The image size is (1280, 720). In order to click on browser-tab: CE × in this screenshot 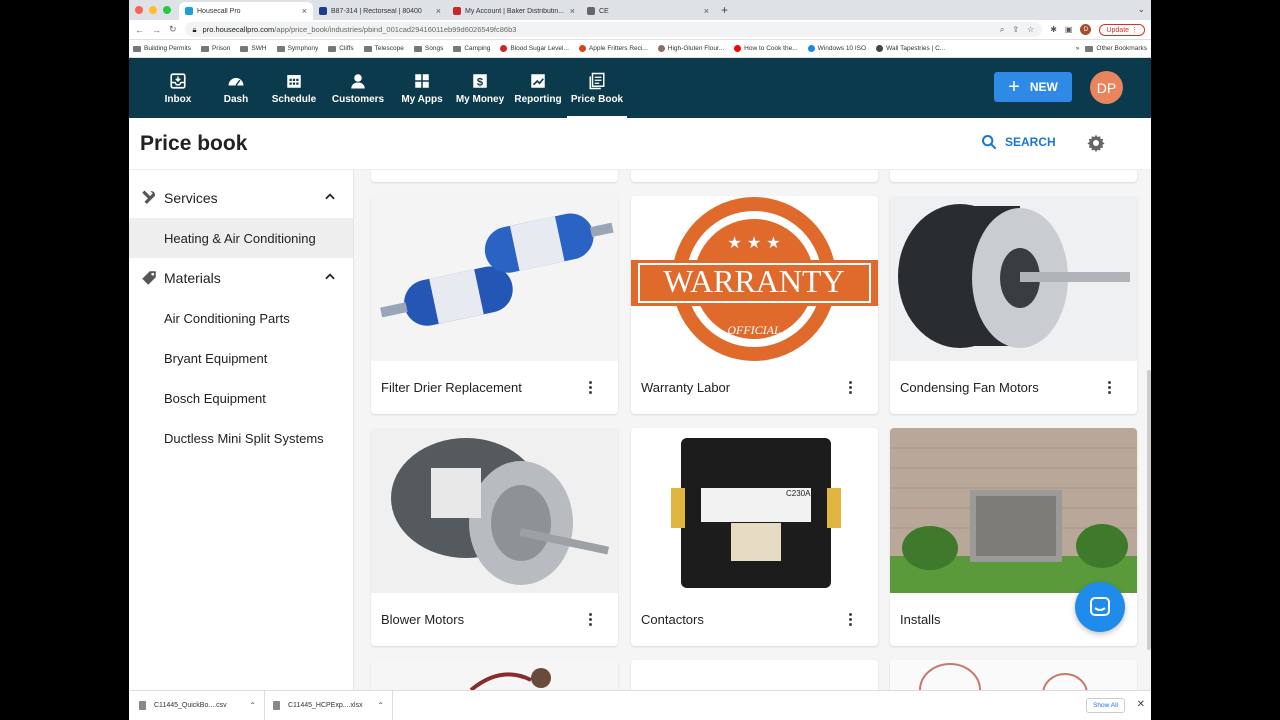, I will do `click(648, 11)`.